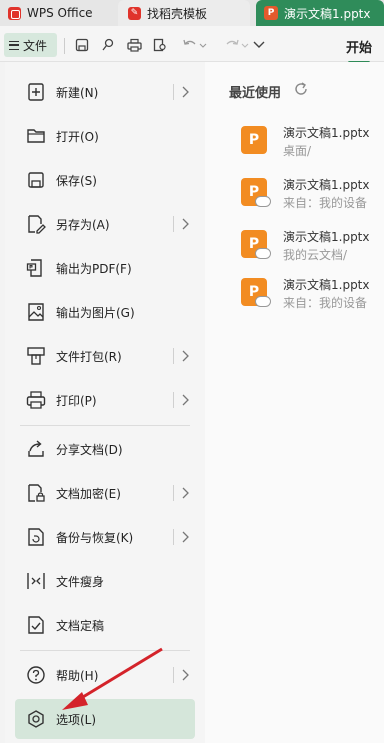 Image resolution: width=384 pixels, height=743 pixels. What do you see at coordinates (327, 13) in the screenshot?
I see `tab-label: 演示文稿1.pptx` at bounding box center [327, 13].